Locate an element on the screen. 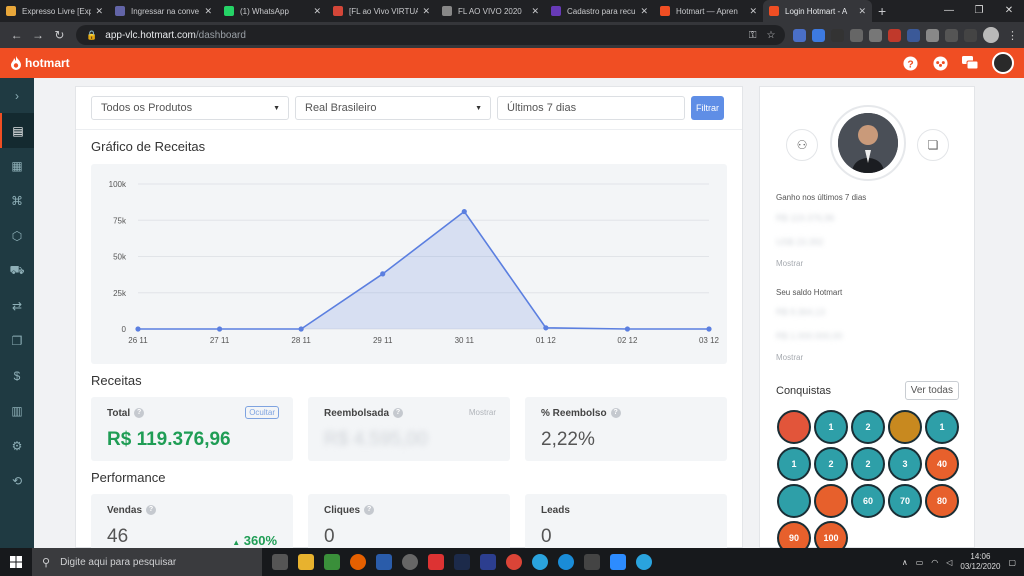  maximize-icon: ❐ is located at coordinates (979, 11).